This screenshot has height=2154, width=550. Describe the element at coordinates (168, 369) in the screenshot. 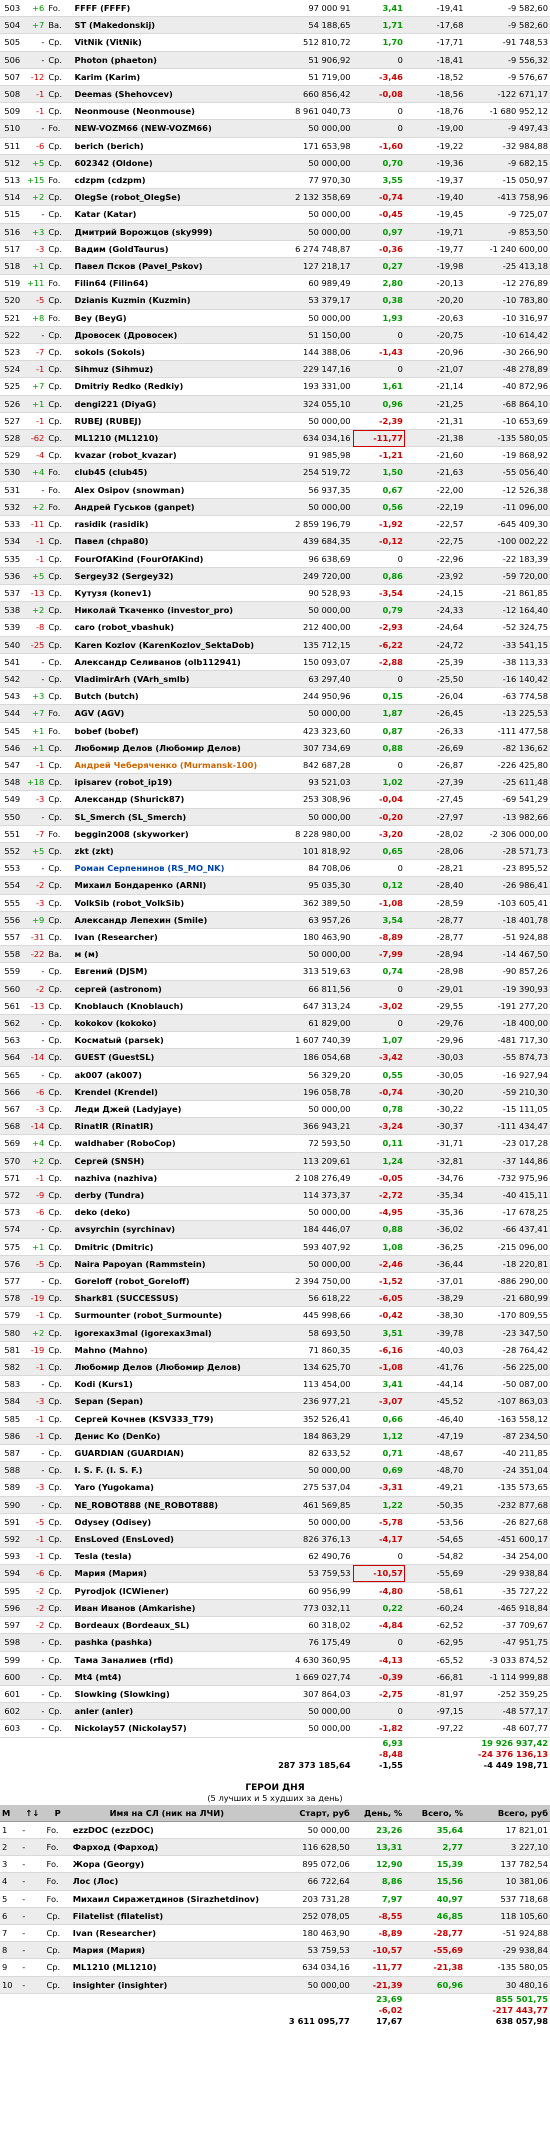

I see `row-name: Sihmuz (Sihmuz)` at that location.